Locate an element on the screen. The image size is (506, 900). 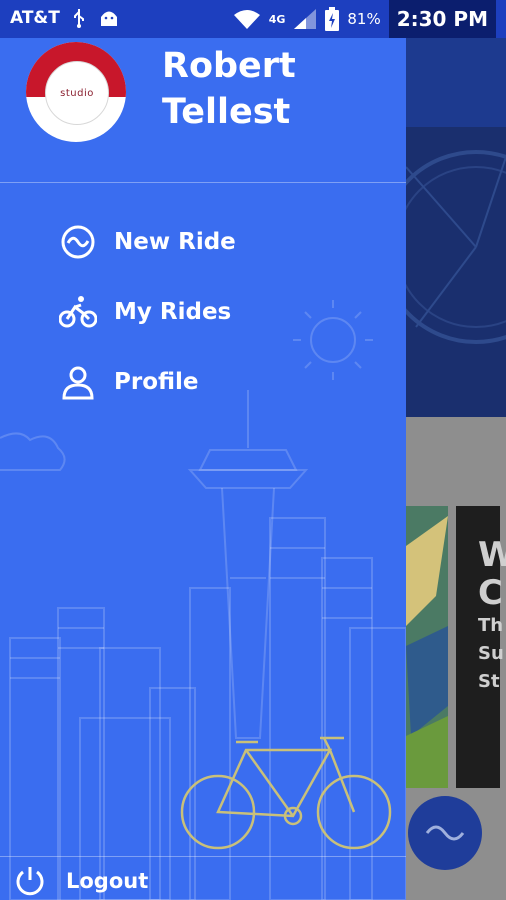
logout-button: Logout is located at coordinates (80, 880).